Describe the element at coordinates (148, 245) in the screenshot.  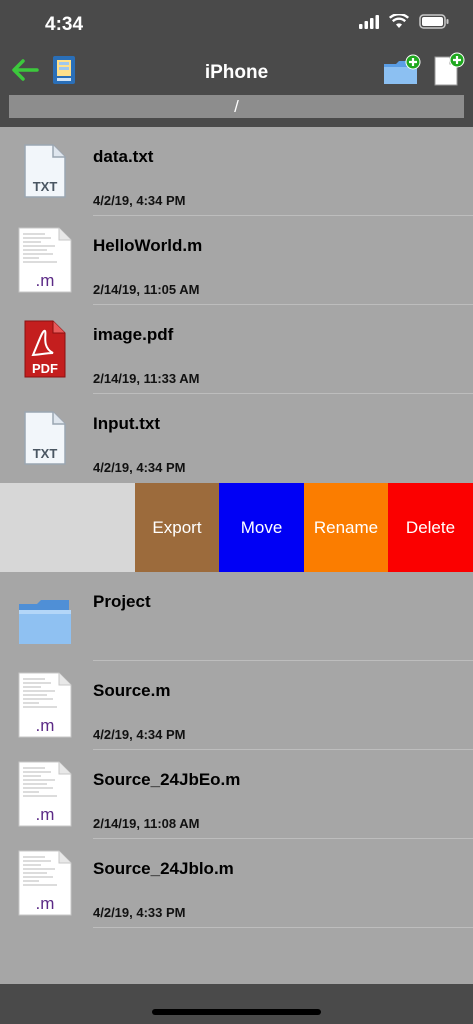
I see `file-name: HelloWorld.m` at that location.